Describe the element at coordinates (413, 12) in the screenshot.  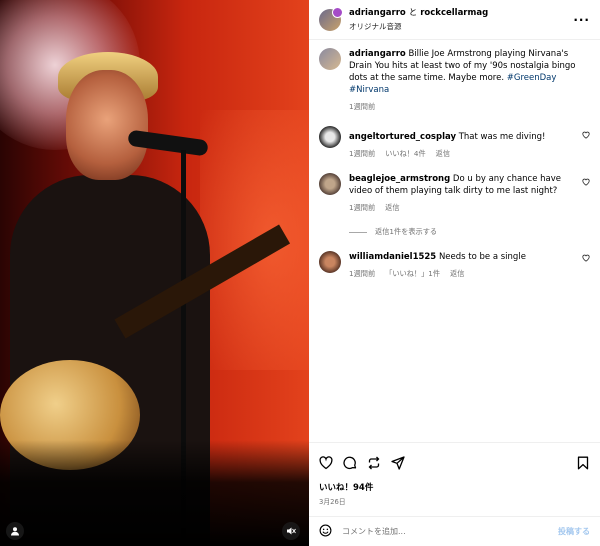
I see `collab-connector: と` at that location.